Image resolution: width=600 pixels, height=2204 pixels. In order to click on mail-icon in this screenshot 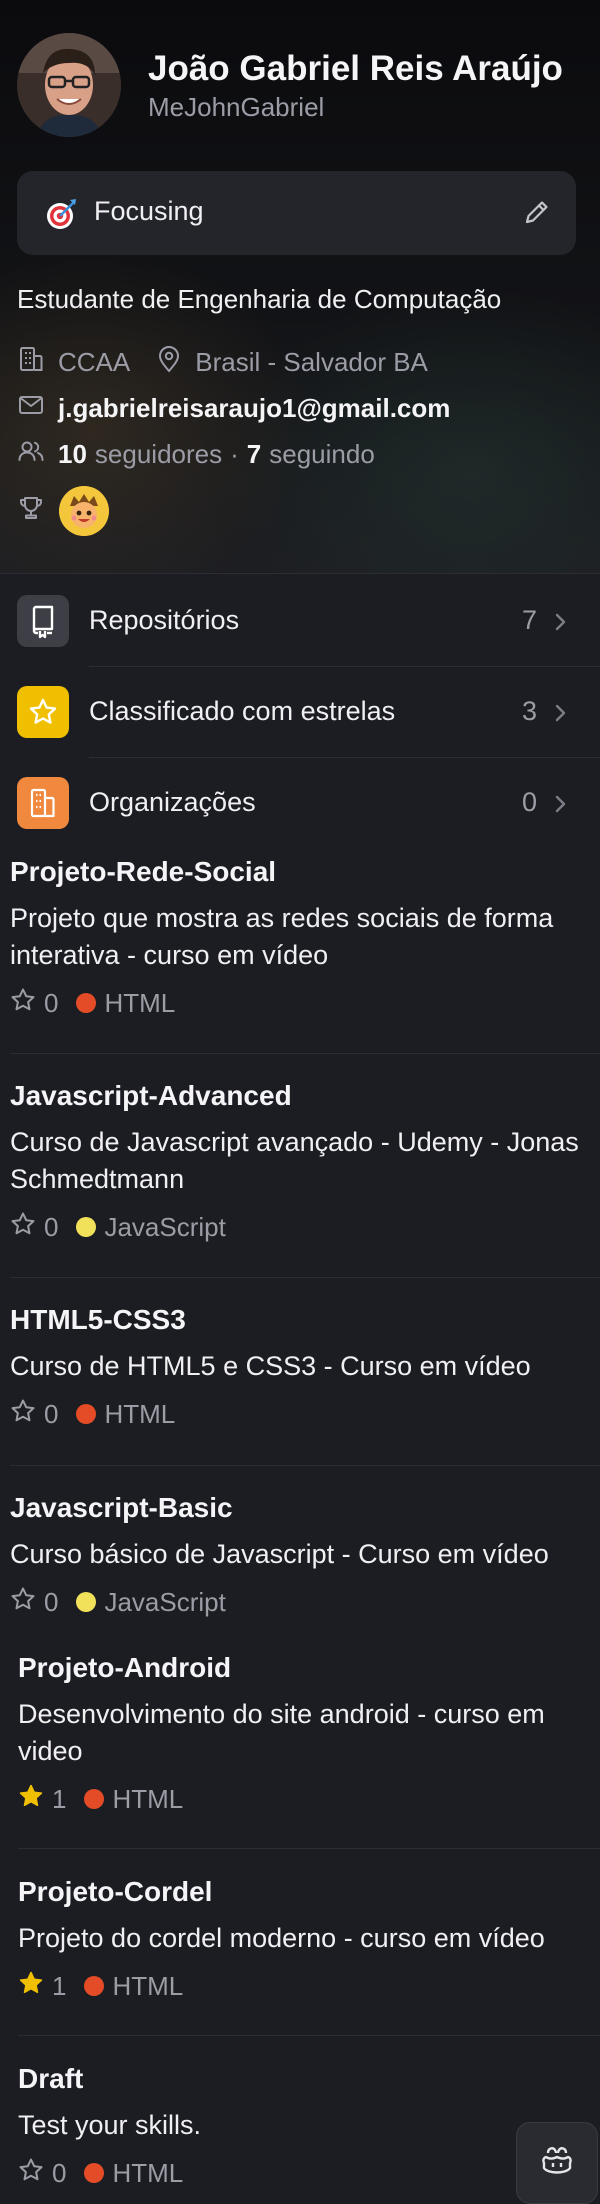, I will do `click(31, 408)`.